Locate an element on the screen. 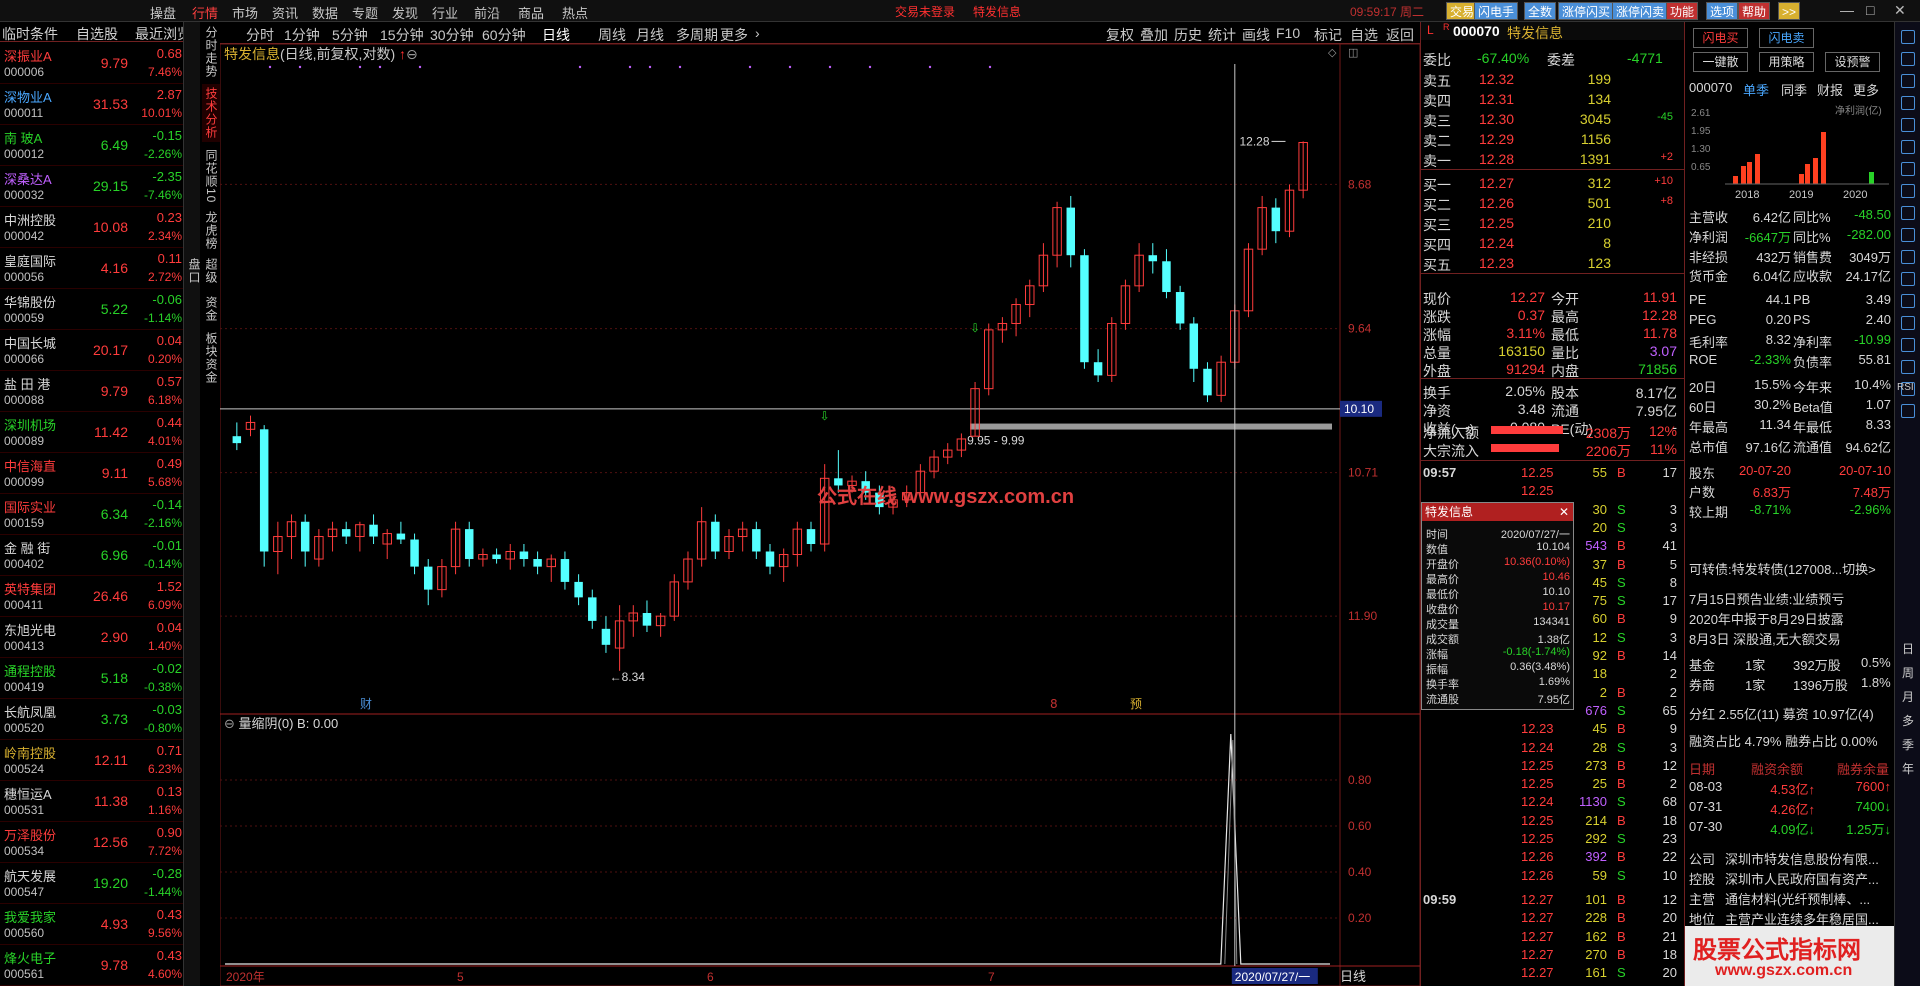 This screenshot has width=1920, height=986. order-book-row: 买四 12.24 8 is located at coordinates (1553, 243).